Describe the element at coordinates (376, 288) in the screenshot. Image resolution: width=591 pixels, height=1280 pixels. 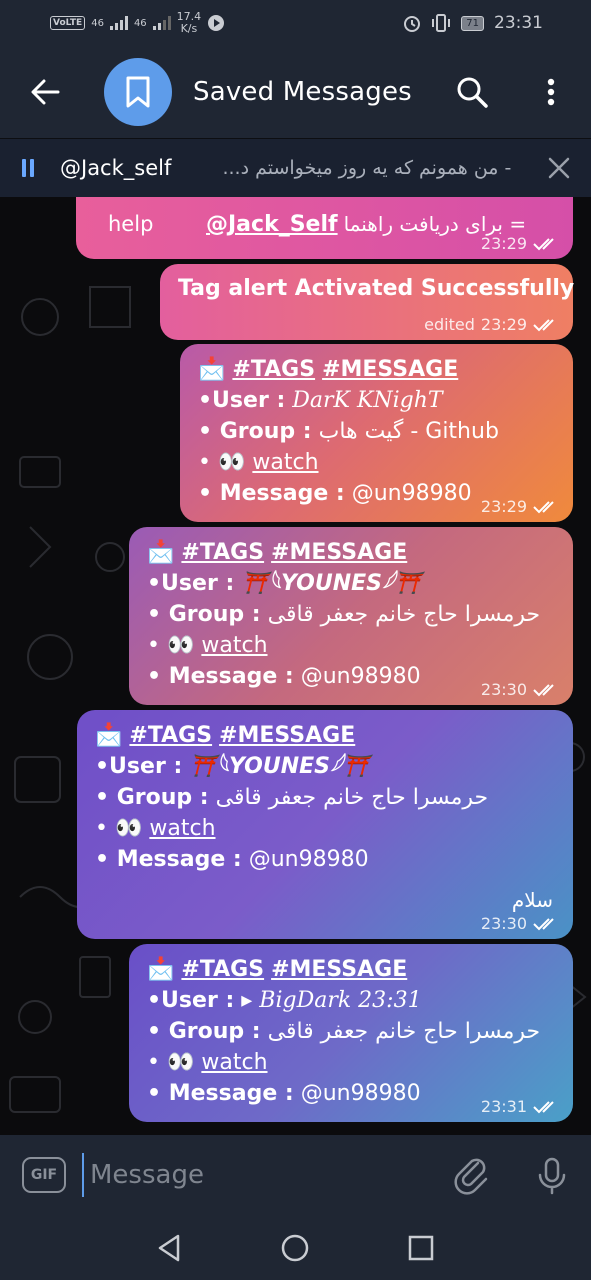
I see `message-text: Tag alert Activated Successfully` at that location.